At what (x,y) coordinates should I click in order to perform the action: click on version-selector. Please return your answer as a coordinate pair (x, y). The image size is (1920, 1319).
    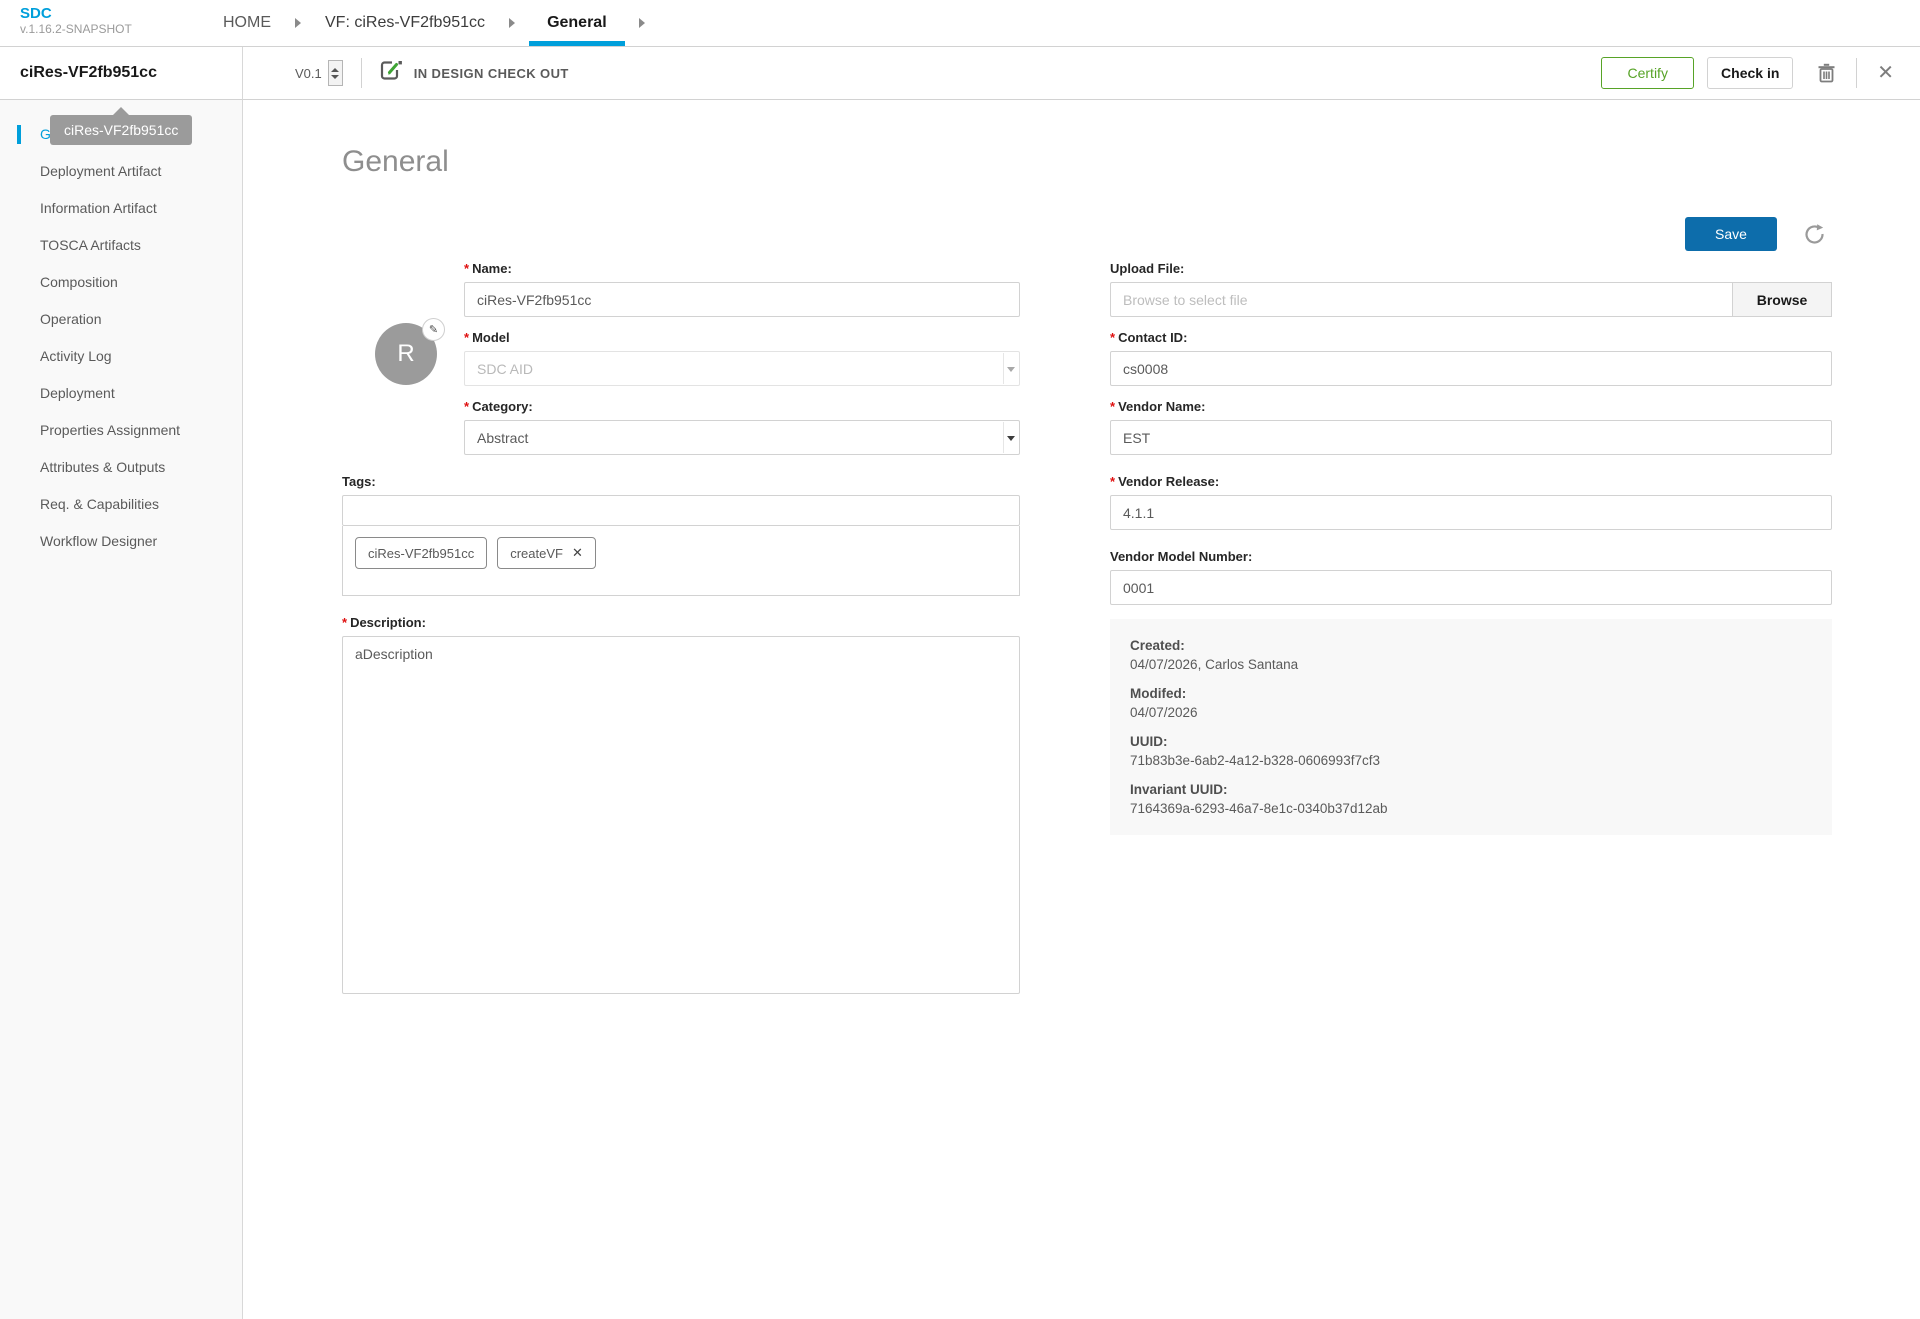
    Looking at the image, I should click on (335, 73).